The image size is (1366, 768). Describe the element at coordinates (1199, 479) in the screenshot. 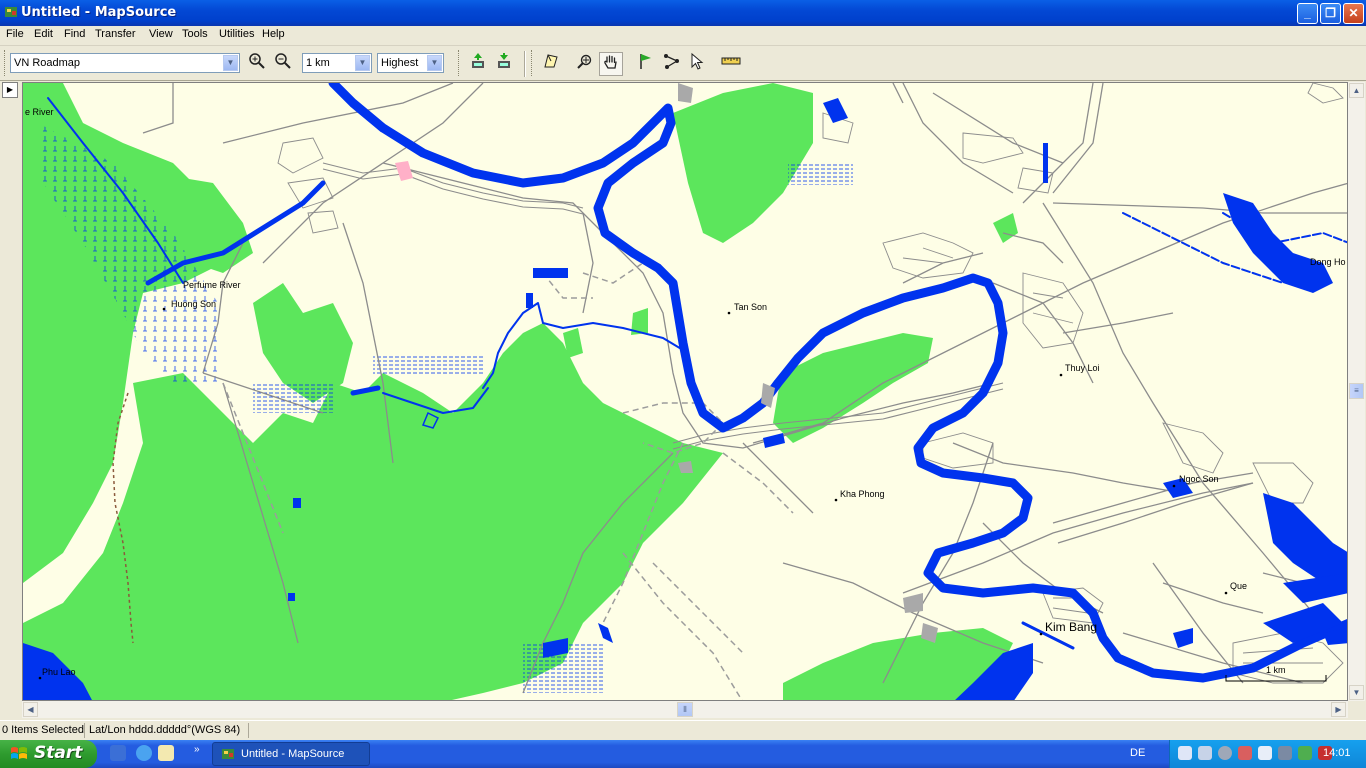

I see `label-ngoc-son: Ngoc Son` at that location.